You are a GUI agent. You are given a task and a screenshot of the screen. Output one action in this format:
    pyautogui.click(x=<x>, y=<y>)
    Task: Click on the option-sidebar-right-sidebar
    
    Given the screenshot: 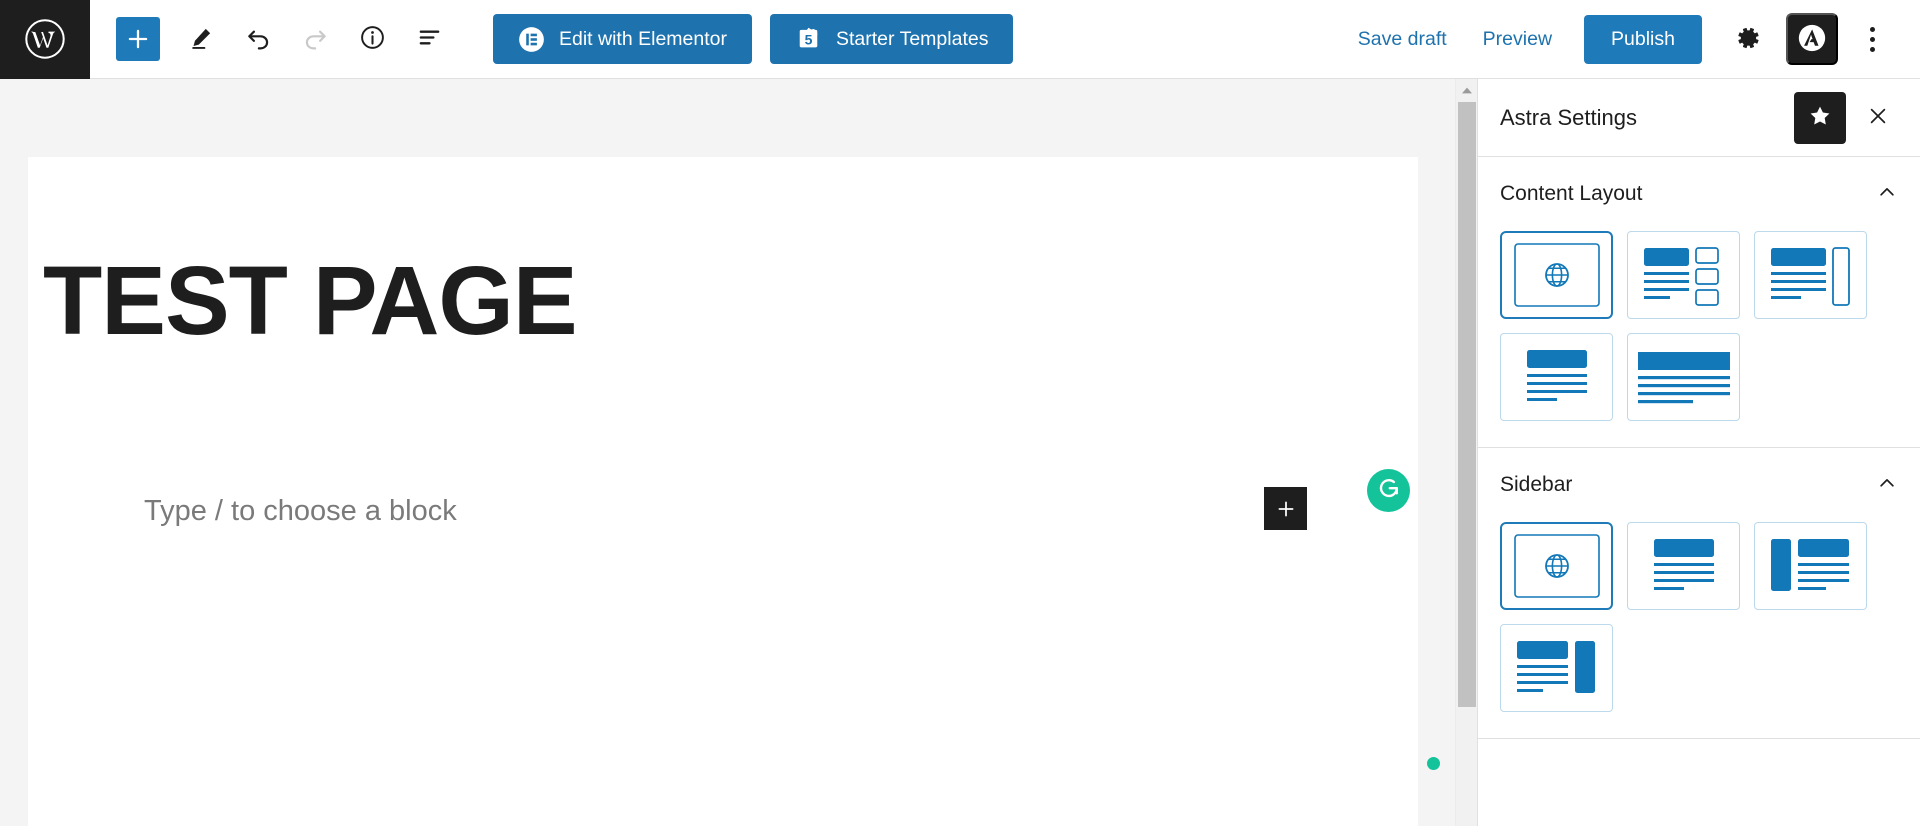 What is the action you would take?
    pyautogui.click(x=1556, y=668)
    